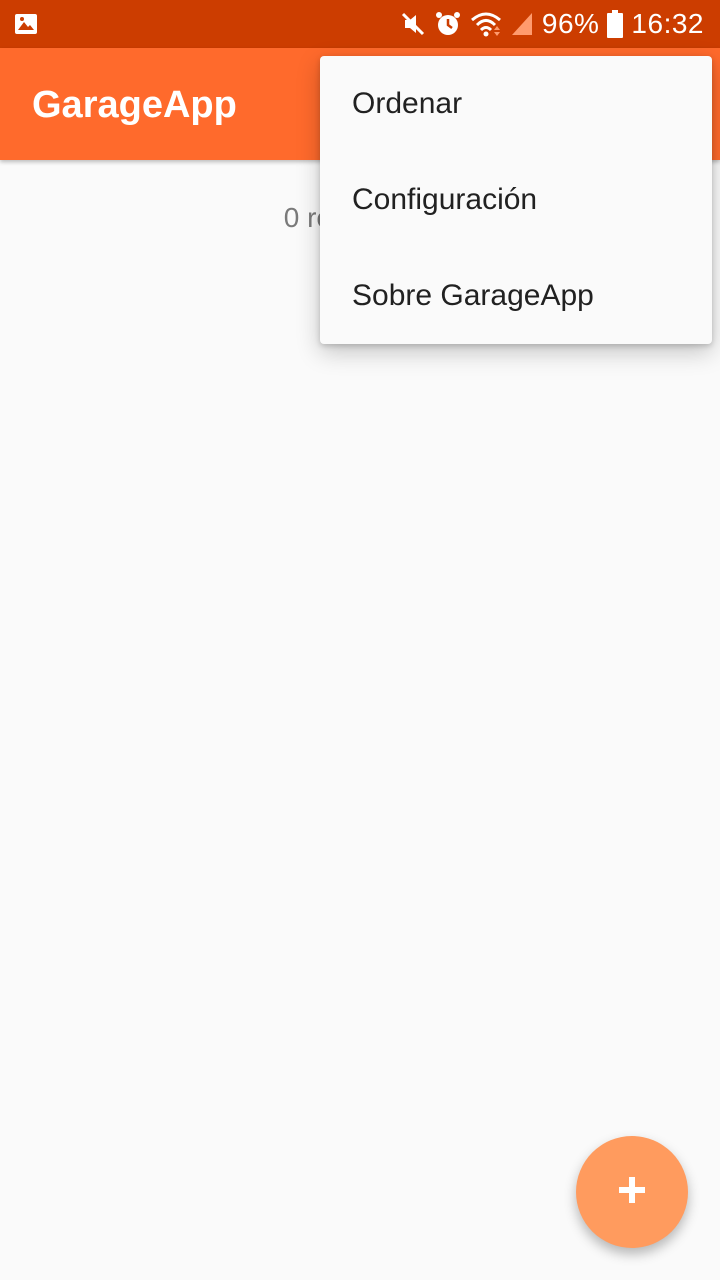 This screenshot has width=720, height=1280. I want to click on signal-icon, so click(522, 24).